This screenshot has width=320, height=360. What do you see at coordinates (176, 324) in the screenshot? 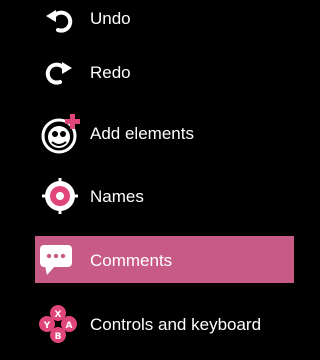
I see `menu-item-label: Controls and keyboard` at bounding box center [176, 324].